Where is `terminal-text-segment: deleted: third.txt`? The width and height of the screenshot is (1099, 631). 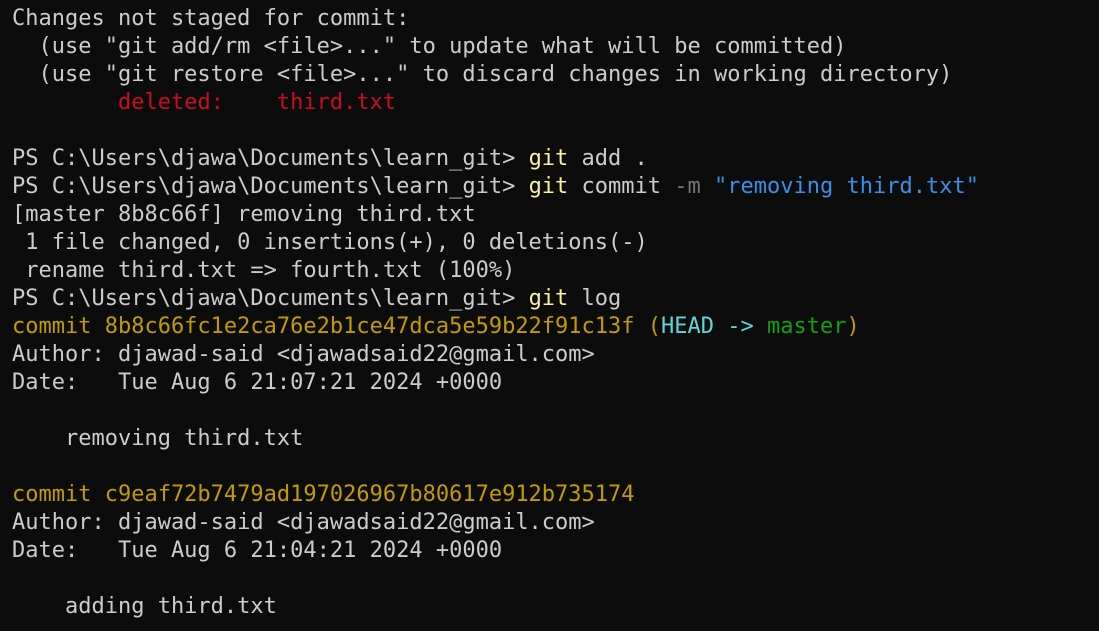
terminal-text-segment: deleted: third.txt is located at coordinates (257, 102).